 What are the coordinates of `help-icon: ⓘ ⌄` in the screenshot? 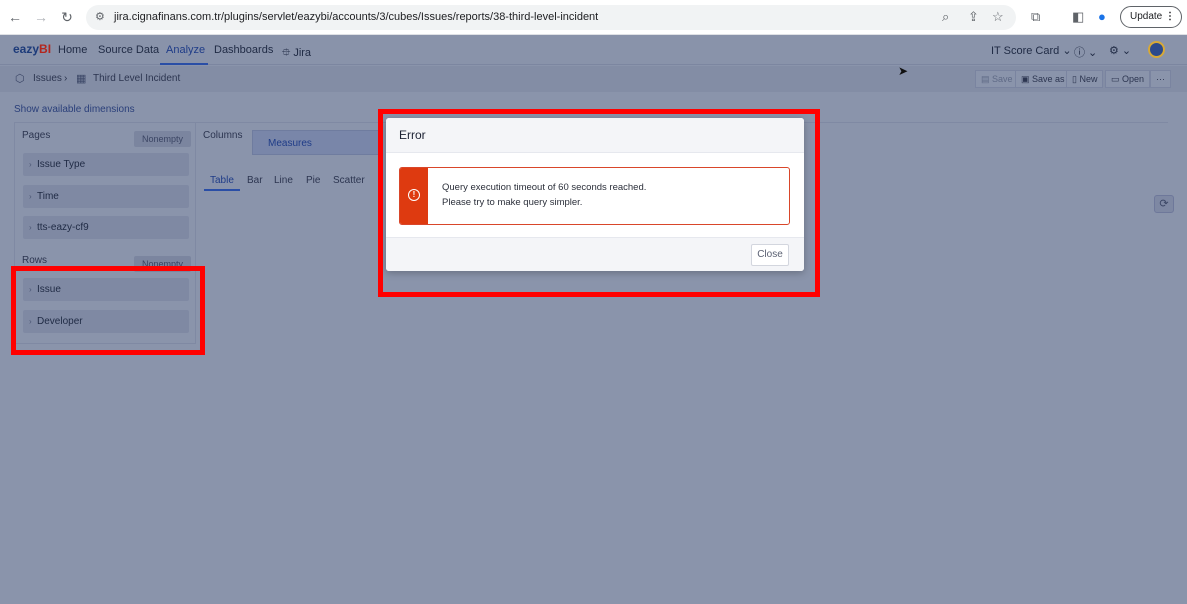 It's located at (1085, 52).